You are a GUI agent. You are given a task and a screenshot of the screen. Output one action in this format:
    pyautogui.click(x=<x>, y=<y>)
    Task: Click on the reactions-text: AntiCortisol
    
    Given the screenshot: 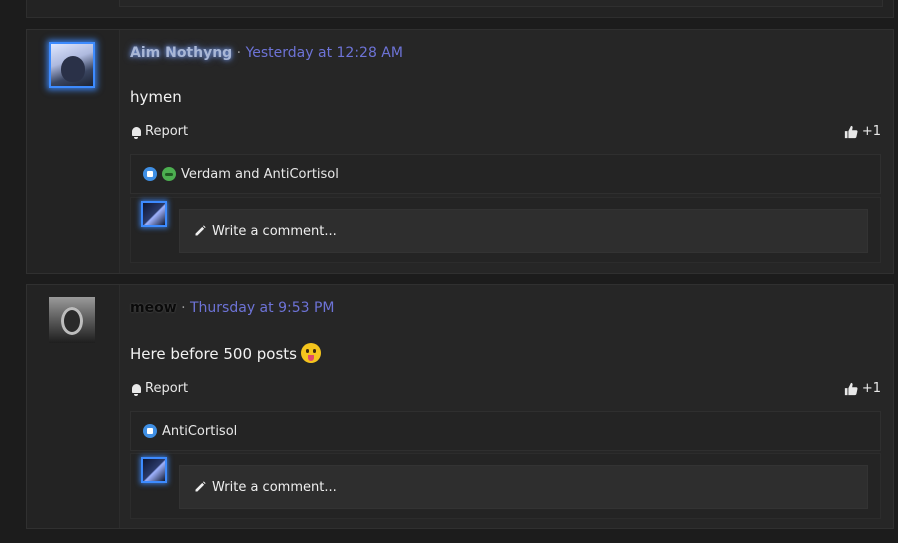 What is the action you would take?
    pyautogui.click(x=199, y=431)
    